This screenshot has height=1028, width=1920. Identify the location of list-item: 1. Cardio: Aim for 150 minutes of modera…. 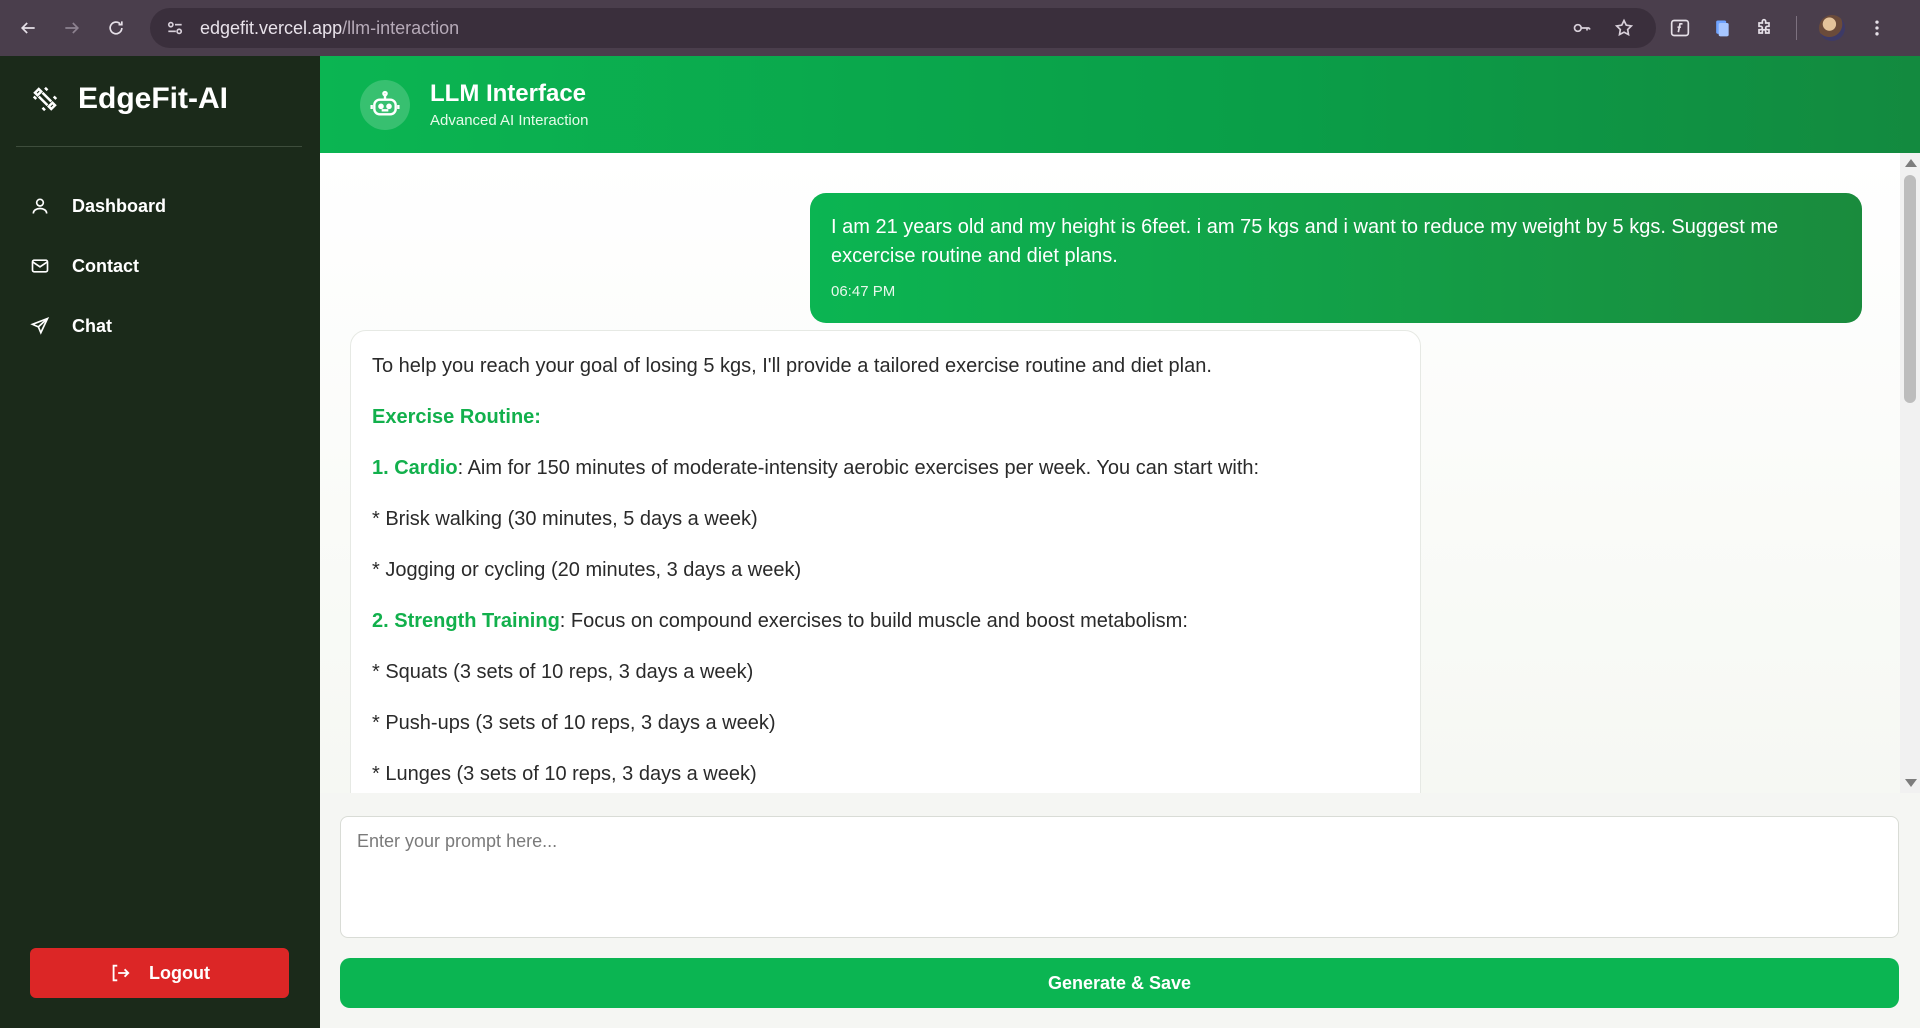
(885, 468).